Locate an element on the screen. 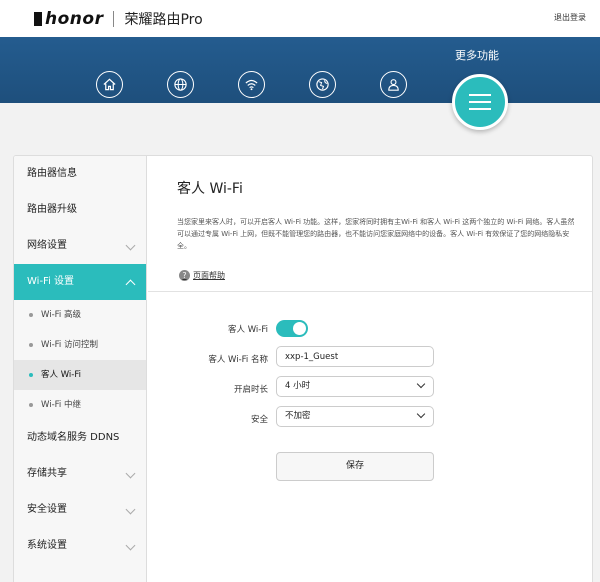 The height and width of the screenshot is (582, 600). logo-badge is located at coordinates (38, 19).